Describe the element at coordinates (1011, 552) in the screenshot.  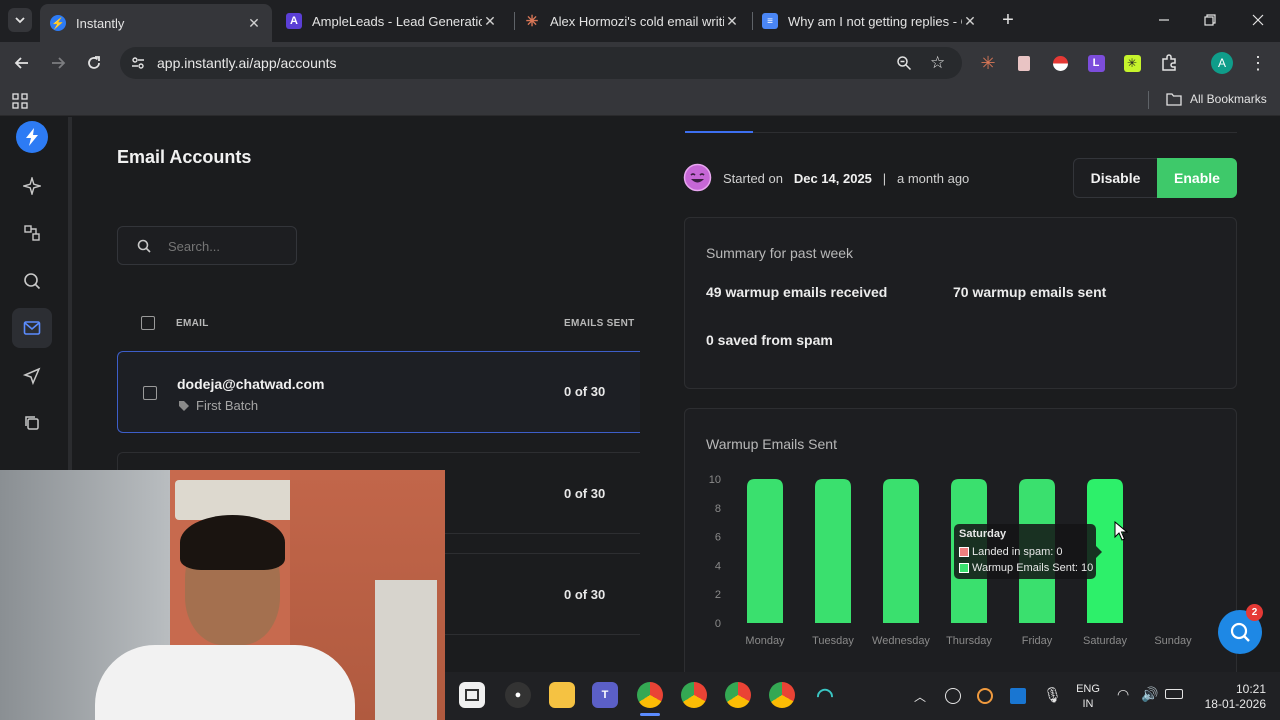
I see `tooltip-spam-row: Landed in spam: 0` at that location.